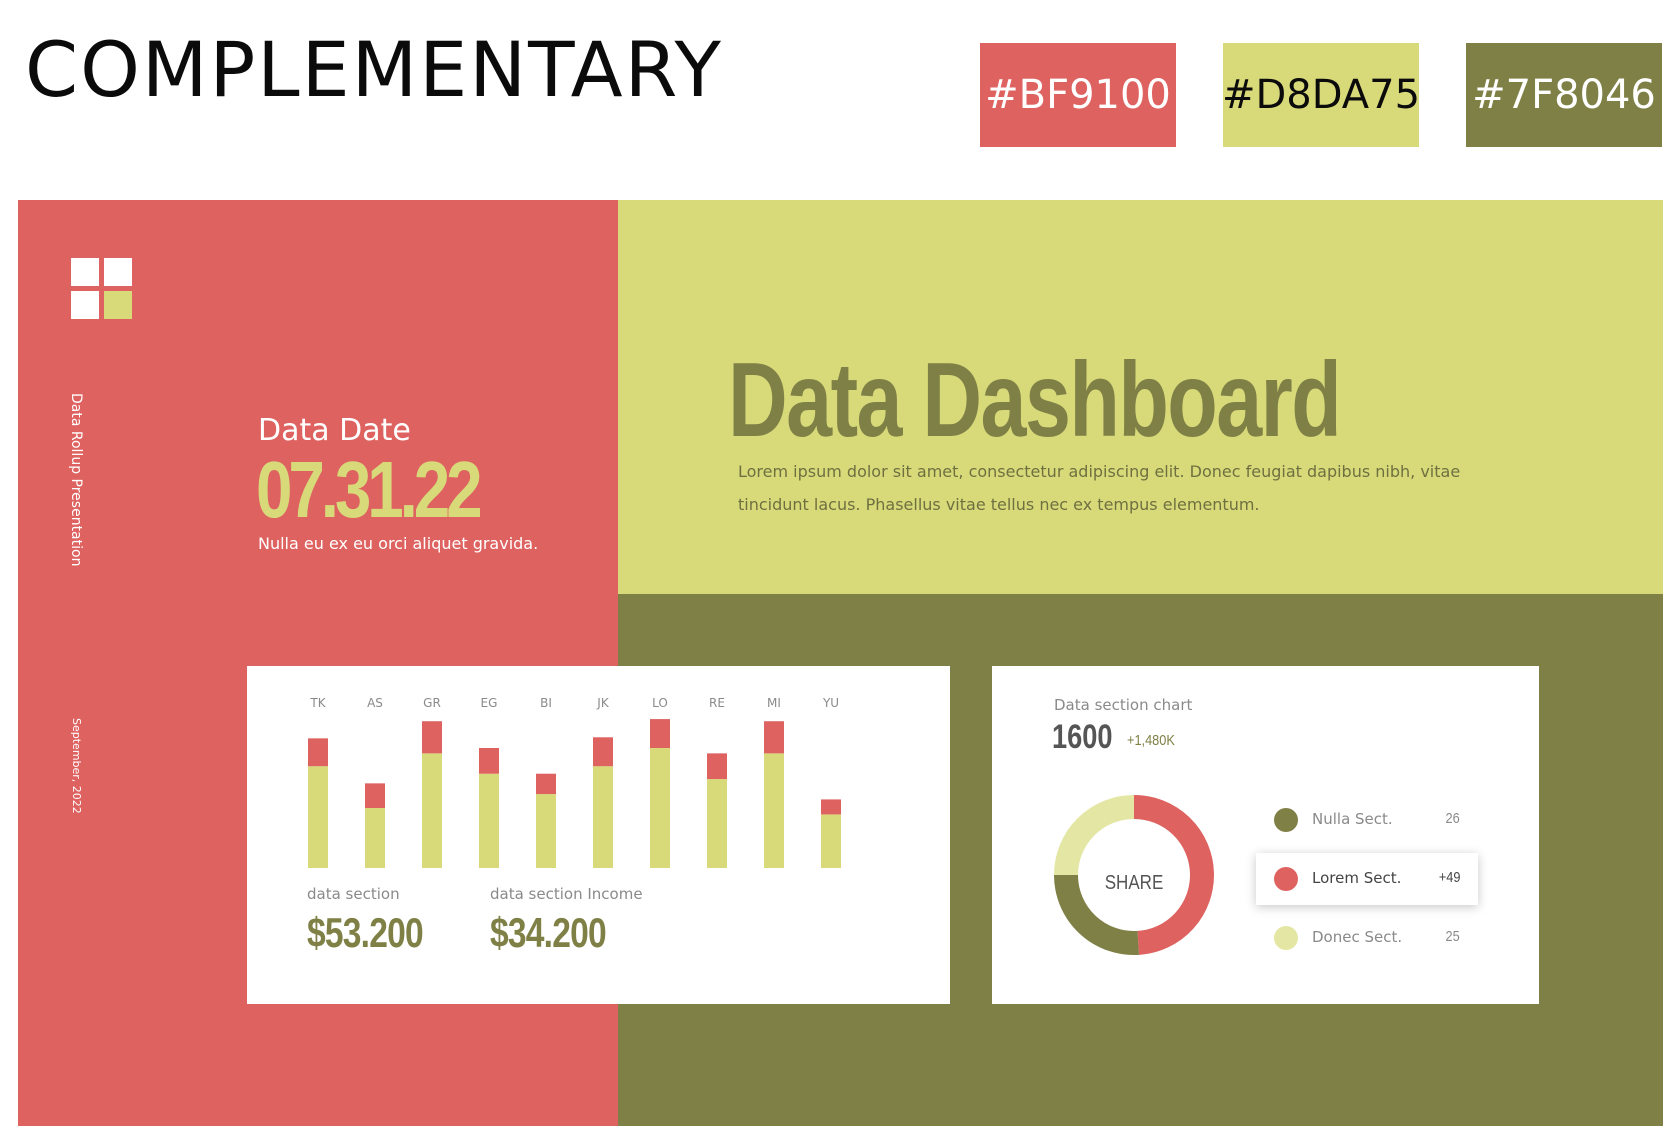 The height and width of the screenshot is (1145, 1680). What do you see at coordinates (1352, 819) in the screenshot?
I see `legend-name: Nulla Sect.` at bounding box center [1352, 819].